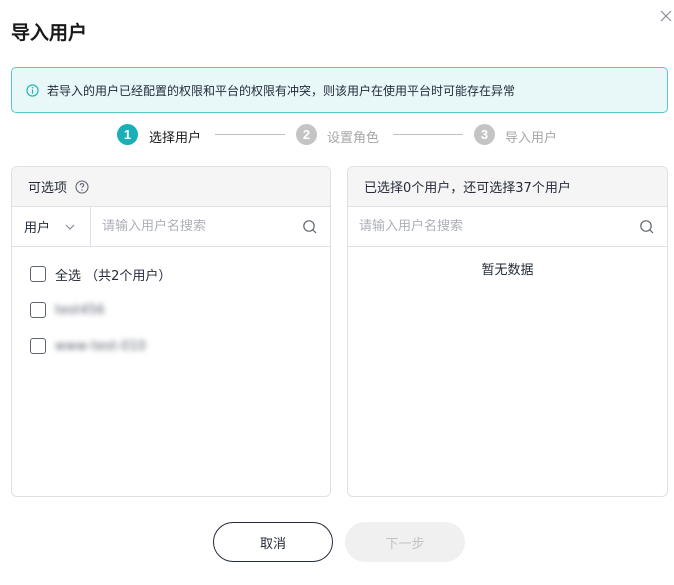 This screenshot has width=674, height=585. Describe the element at coordinates (180, 310) in the screenshot. I see `list-item: test456` at that location.